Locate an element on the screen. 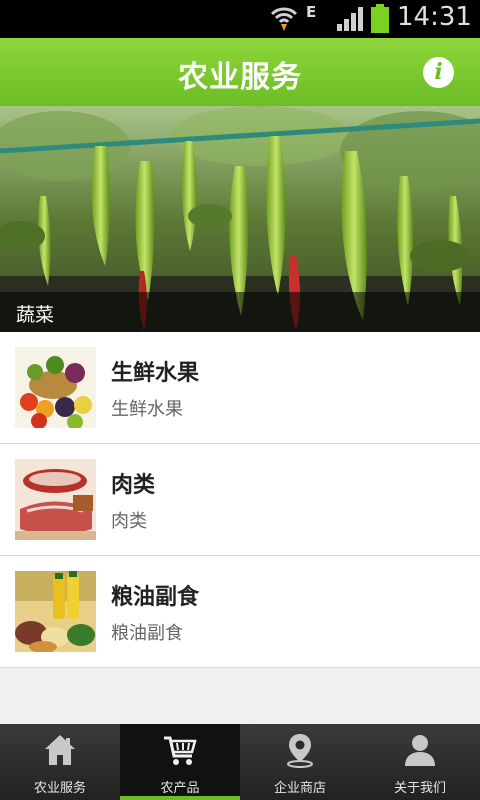 The width and height of the screenshot is (480, 800). list-item-meat: 肉类 肉类 is located at coordinates (240, 500).